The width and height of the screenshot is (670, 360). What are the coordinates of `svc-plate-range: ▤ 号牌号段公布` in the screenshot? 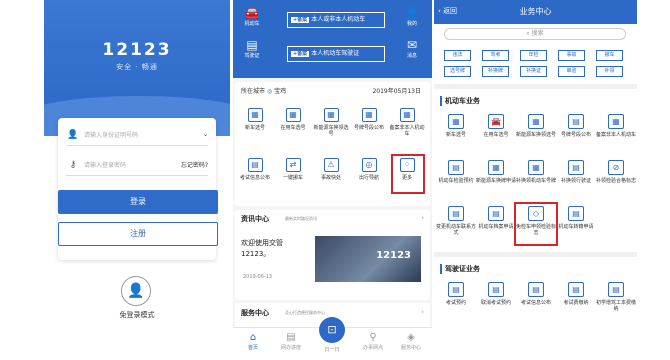 It's located at (576, 126).